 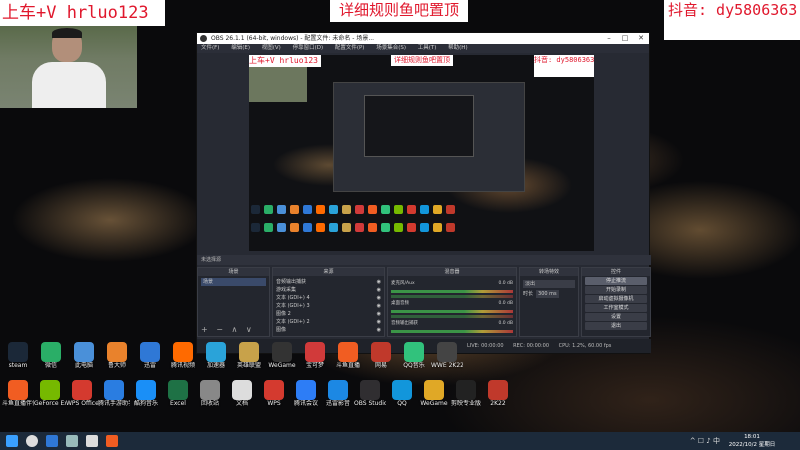 I want to click on rec-timer: REC: 00:00:00, so click(x=531, y=346).